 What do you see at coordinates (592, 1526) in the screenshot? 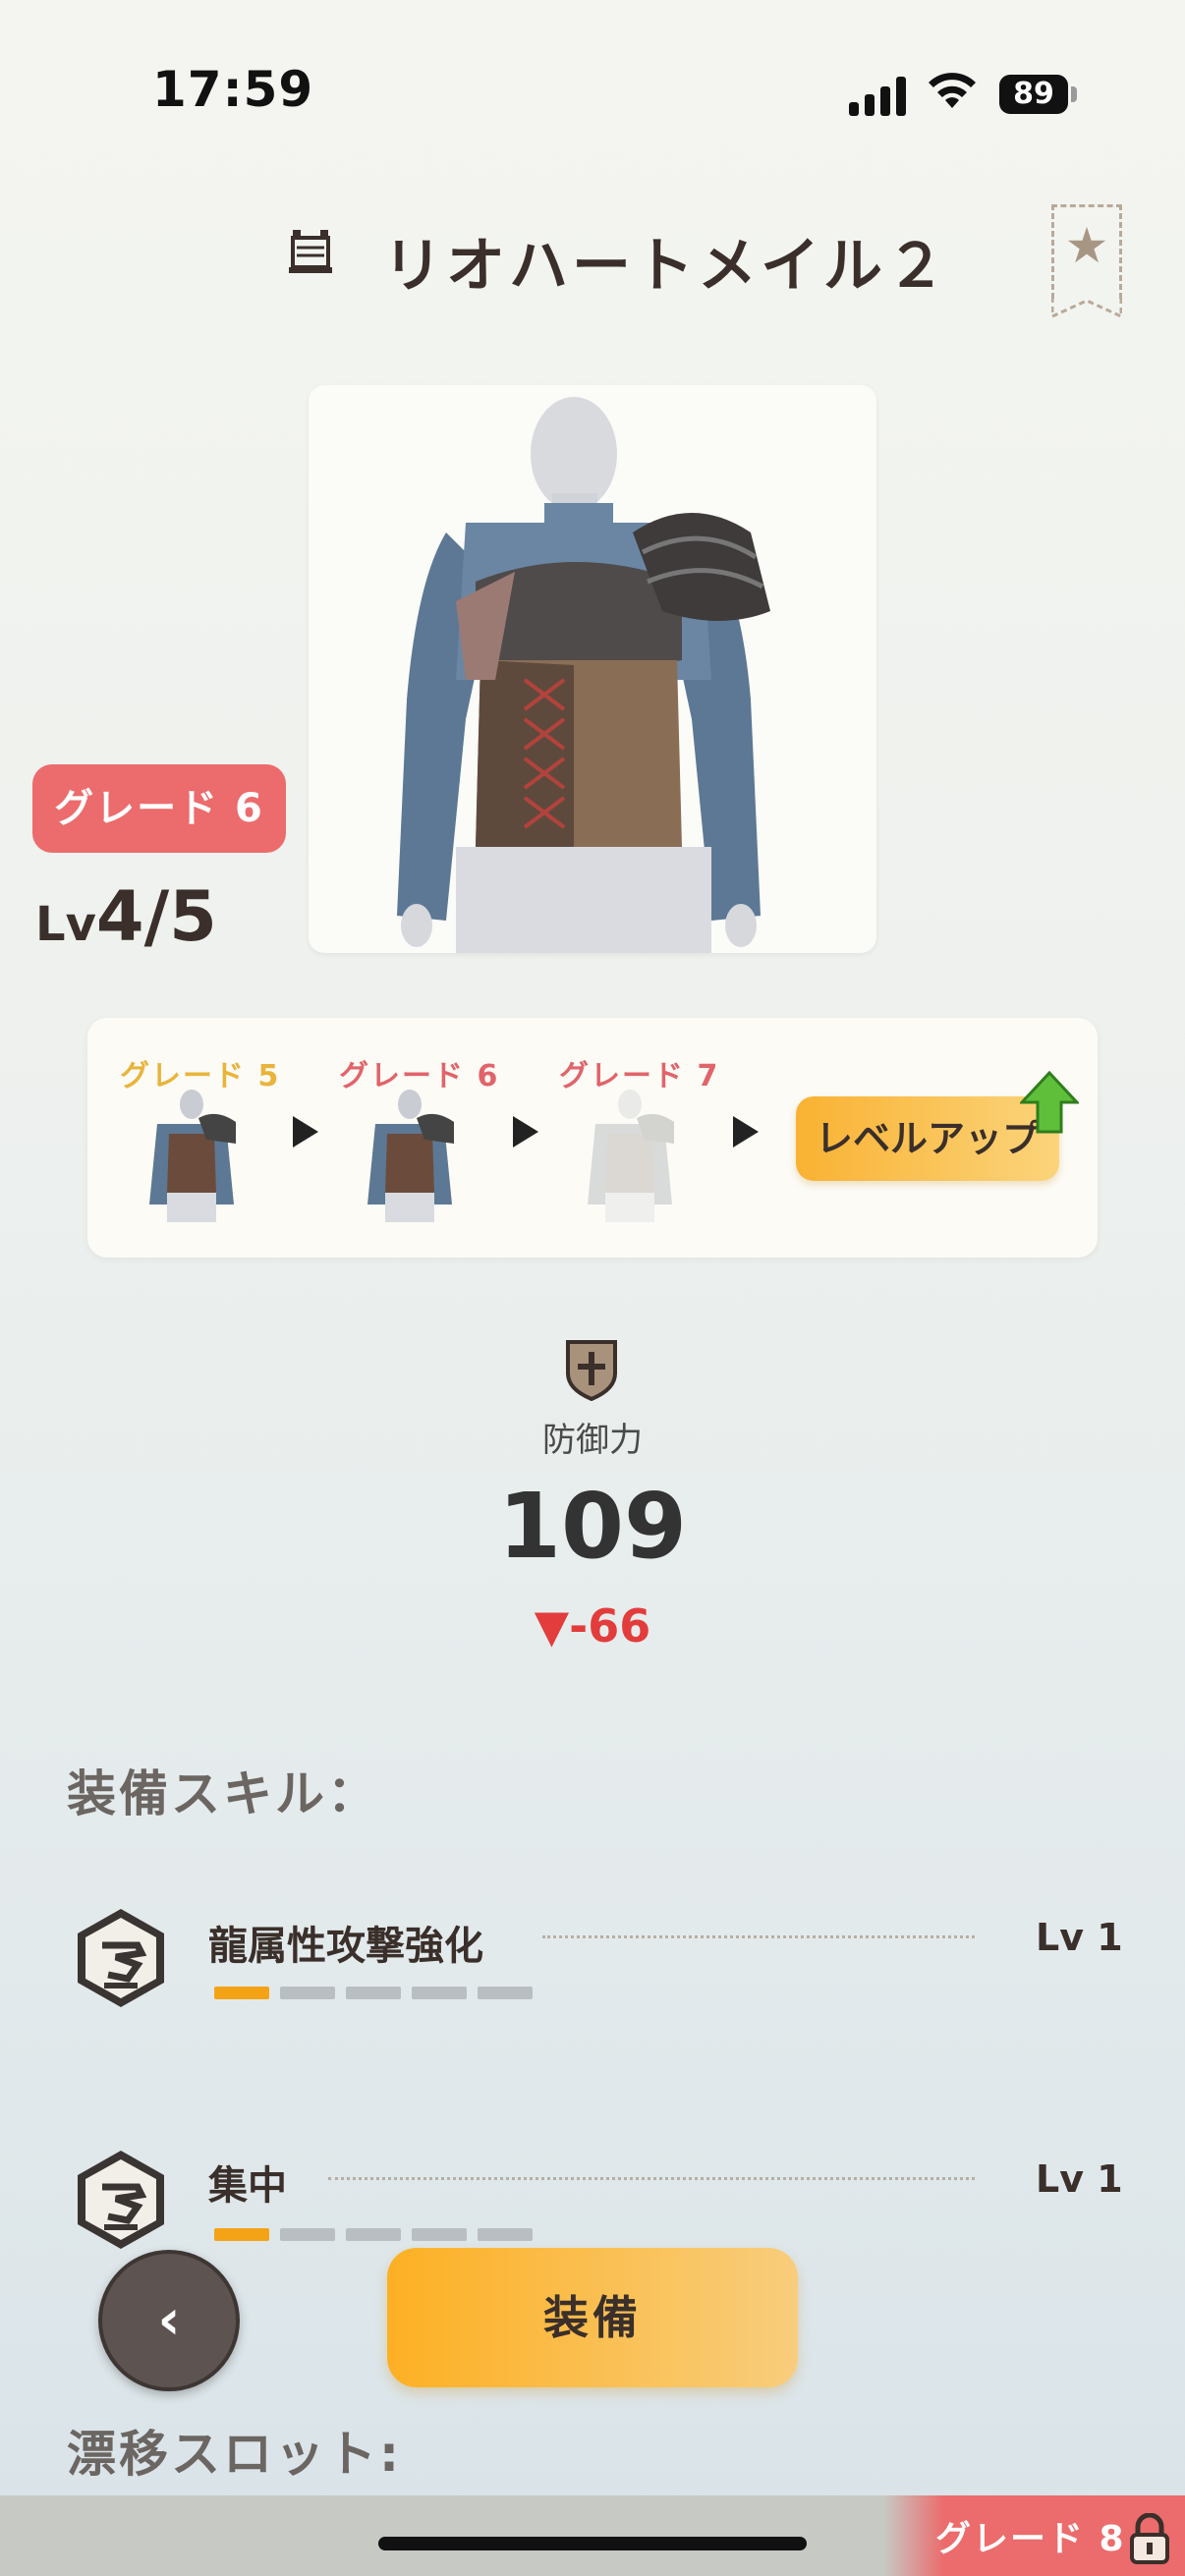
I see `defense-value: 109` at bounding box center [592, 1526].